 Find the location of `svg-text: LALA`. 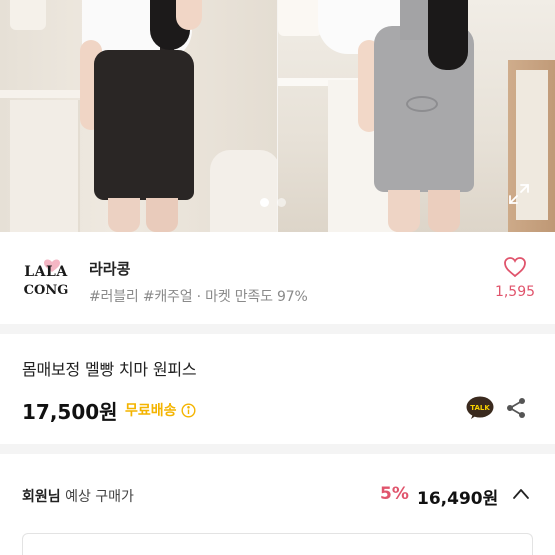

svg-text: LALA is located at coordinates (46, 272).